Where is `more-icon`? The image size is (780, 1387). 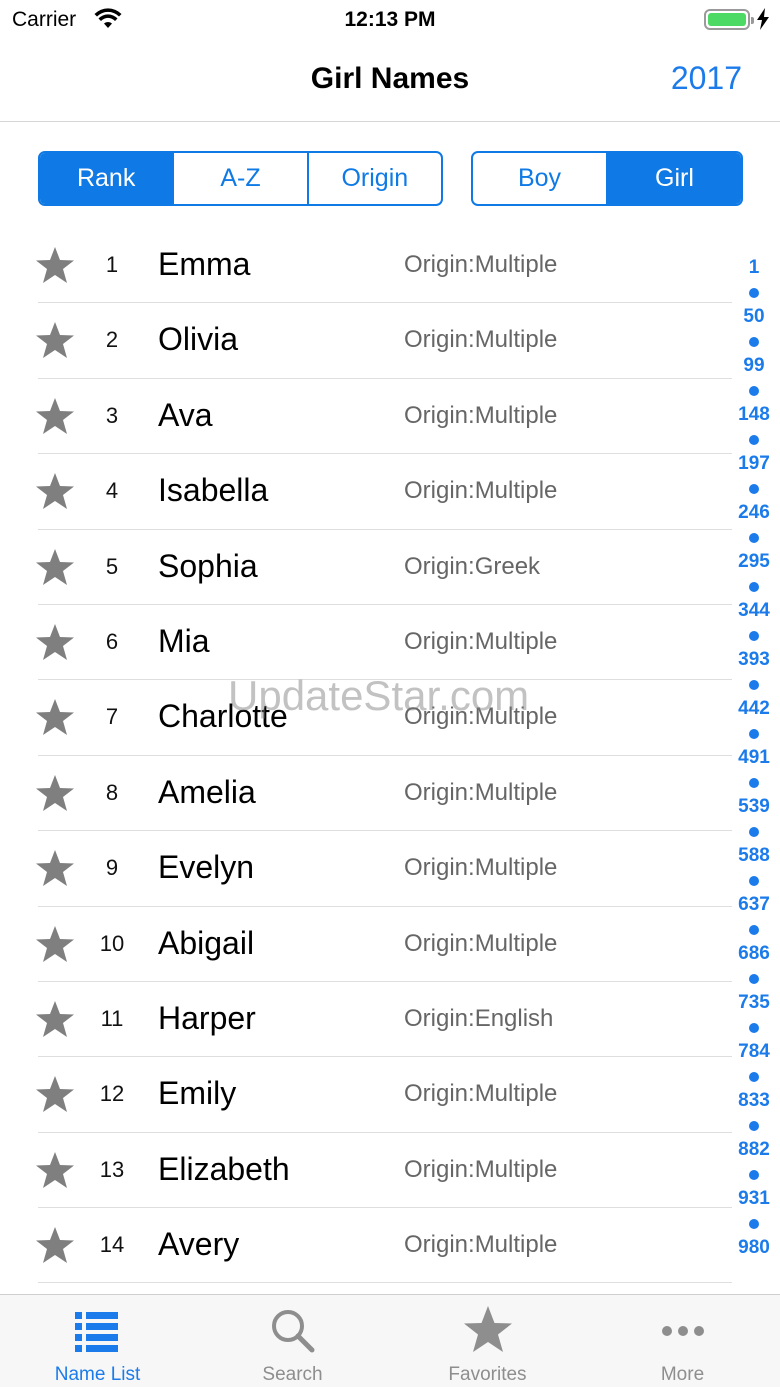 more-icon is located at coordinates (682, 1331).